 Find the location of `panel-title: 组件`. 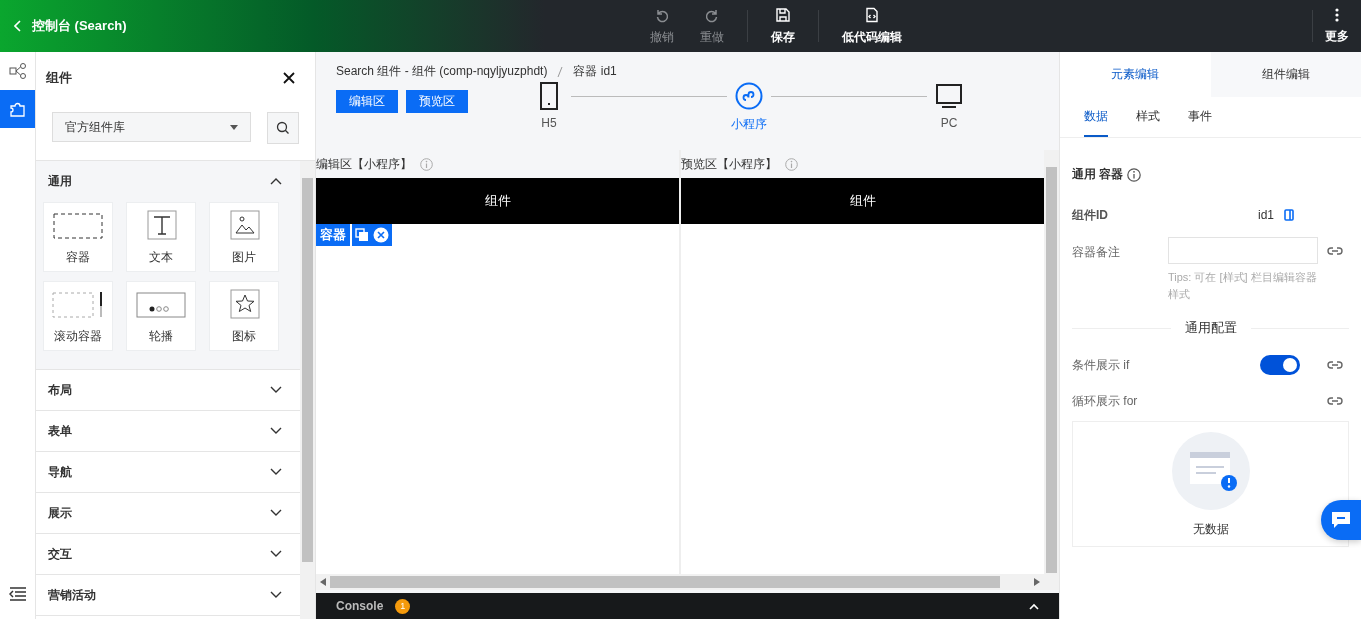

panel-title: 组件 is located at coordinates (59, 78).